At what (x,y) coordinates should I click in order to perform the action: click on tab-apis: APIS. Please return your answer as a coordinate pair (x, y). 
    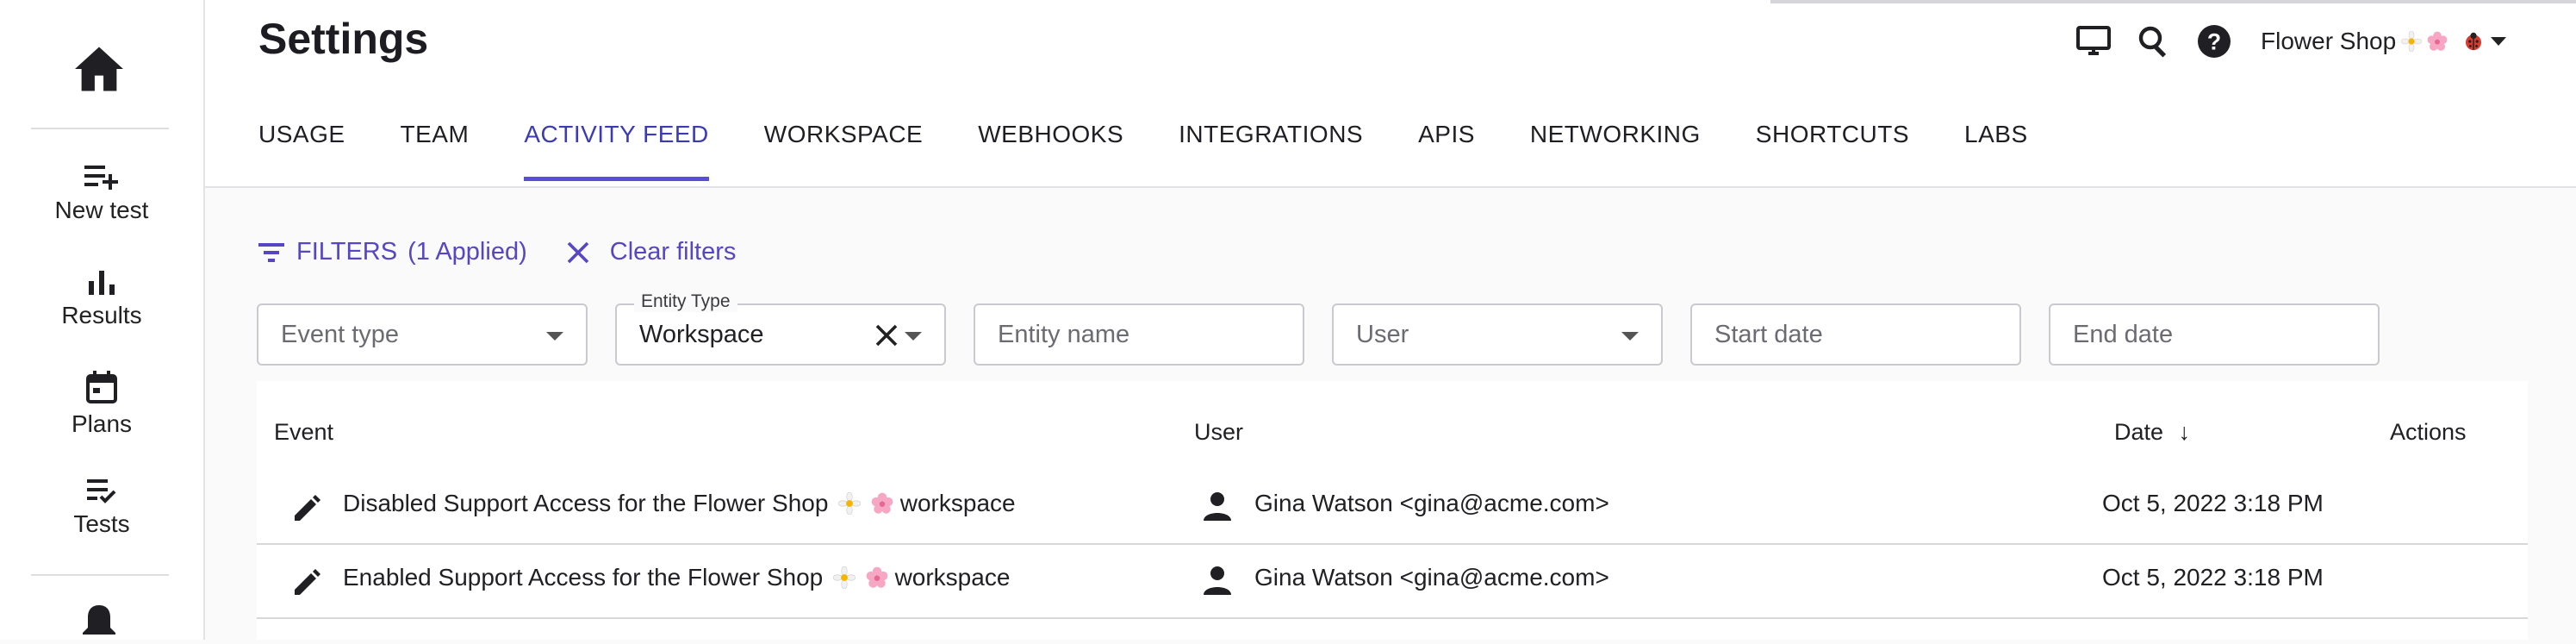
    Looking at the image, I should click on (1447, 151).